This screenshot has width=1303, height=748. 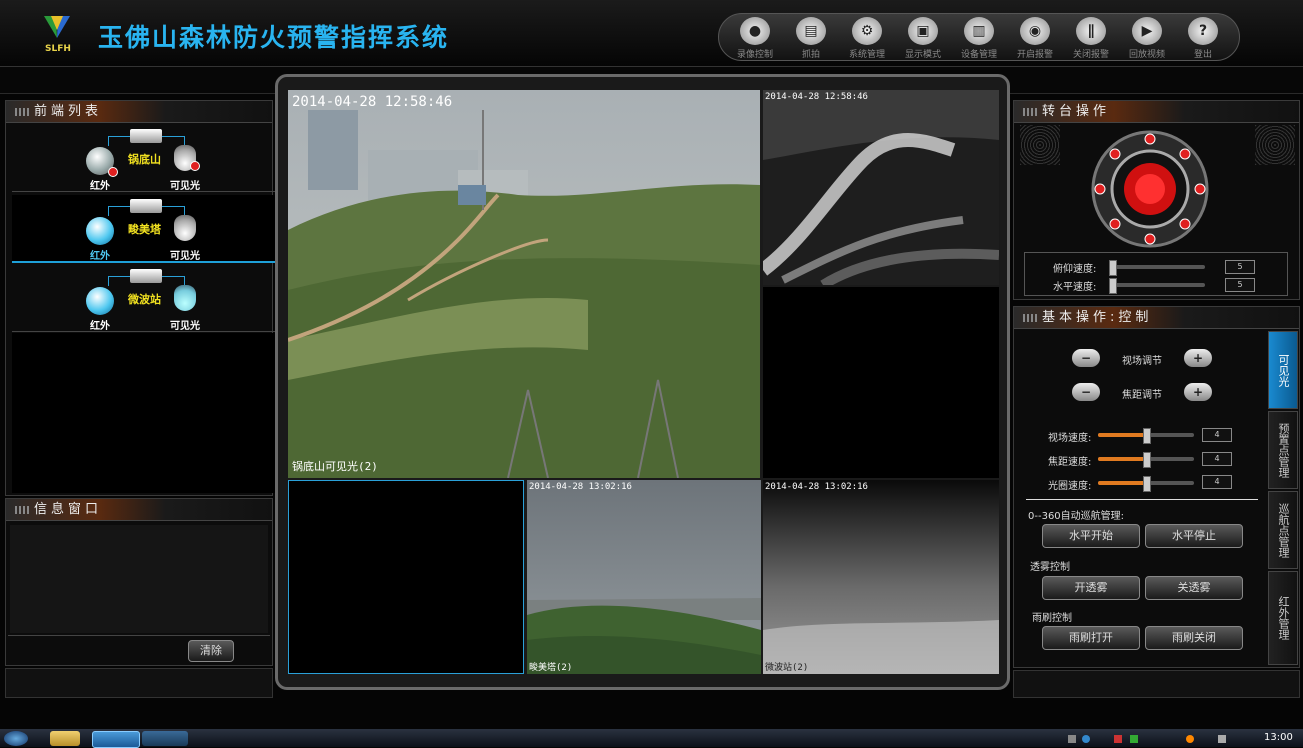 I want to click on focus-adjust-label: 焦距调节, so click(x=1142, y=395).